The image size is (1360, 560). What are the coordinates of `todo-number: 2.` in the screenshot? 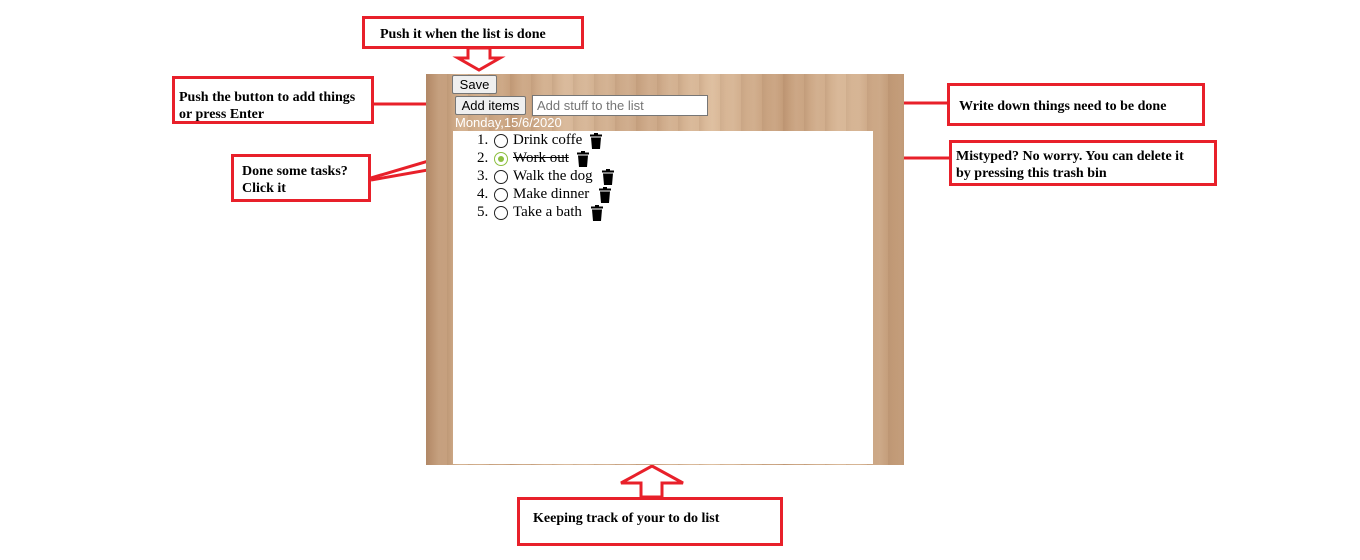 It's located at (483, 158).